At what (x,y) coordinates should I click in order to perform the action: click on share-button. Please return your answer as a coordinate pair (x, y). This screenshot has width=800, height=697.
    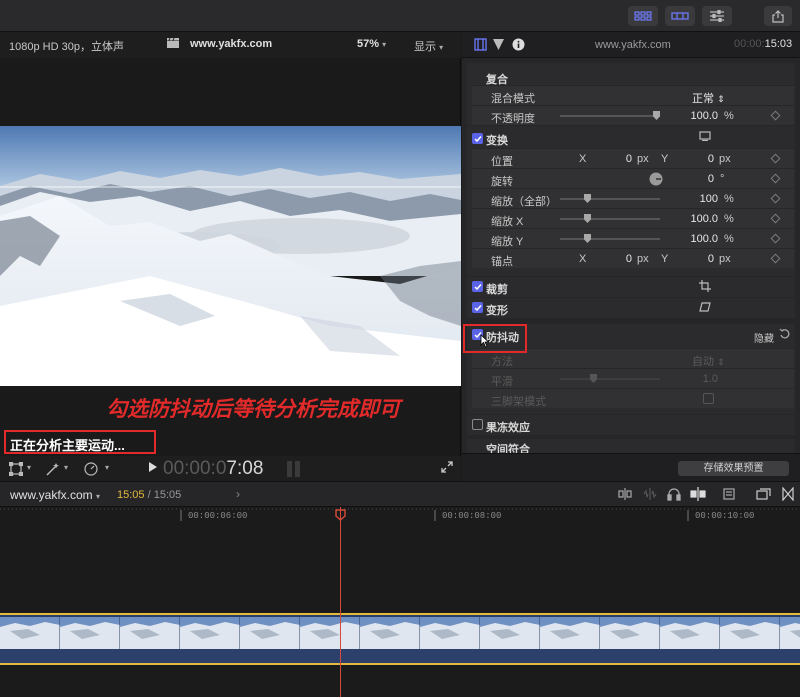
    Looking at the image, I should click on (778, 16).